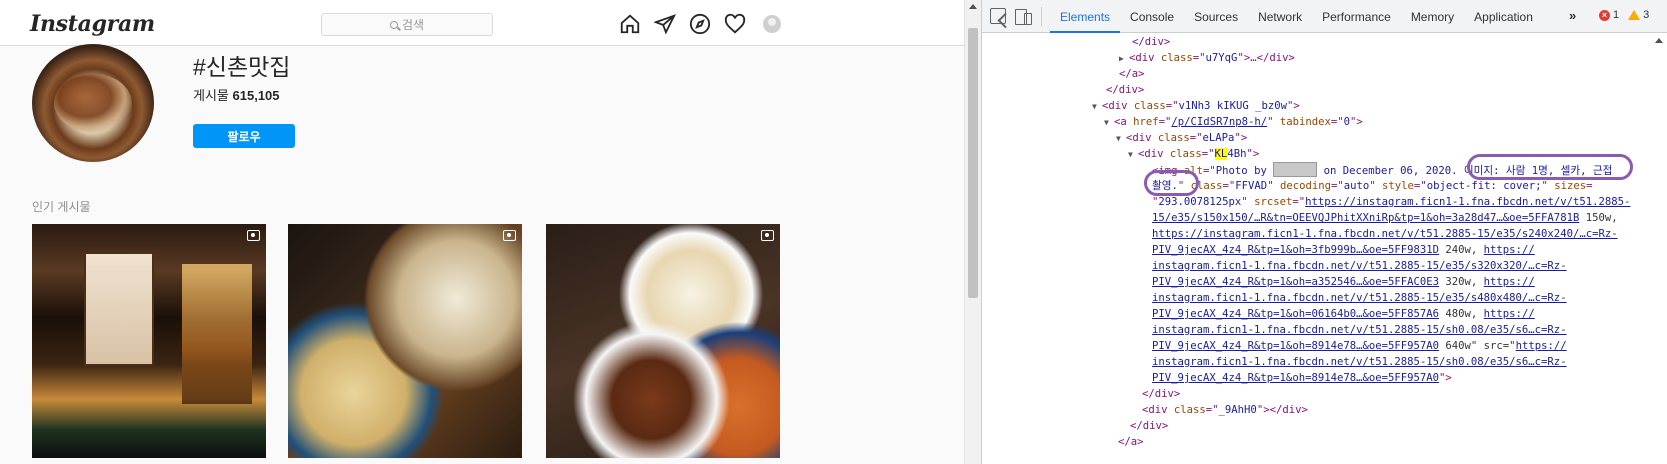 The width and height of the screenshot is (1667, 464). I want to click on hashtag-profile-image, so click(93, 103).